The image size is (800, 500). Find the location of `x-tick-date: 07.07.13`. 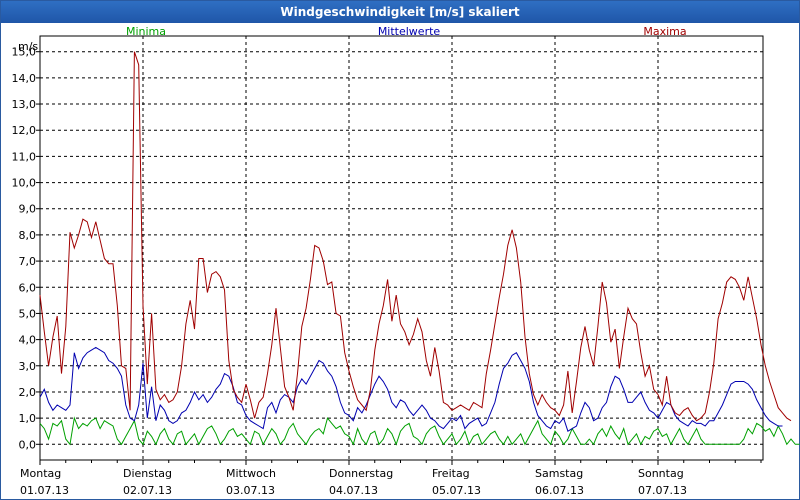

x-tick-date: 07.07.13 is located at coordinates (662, 490).